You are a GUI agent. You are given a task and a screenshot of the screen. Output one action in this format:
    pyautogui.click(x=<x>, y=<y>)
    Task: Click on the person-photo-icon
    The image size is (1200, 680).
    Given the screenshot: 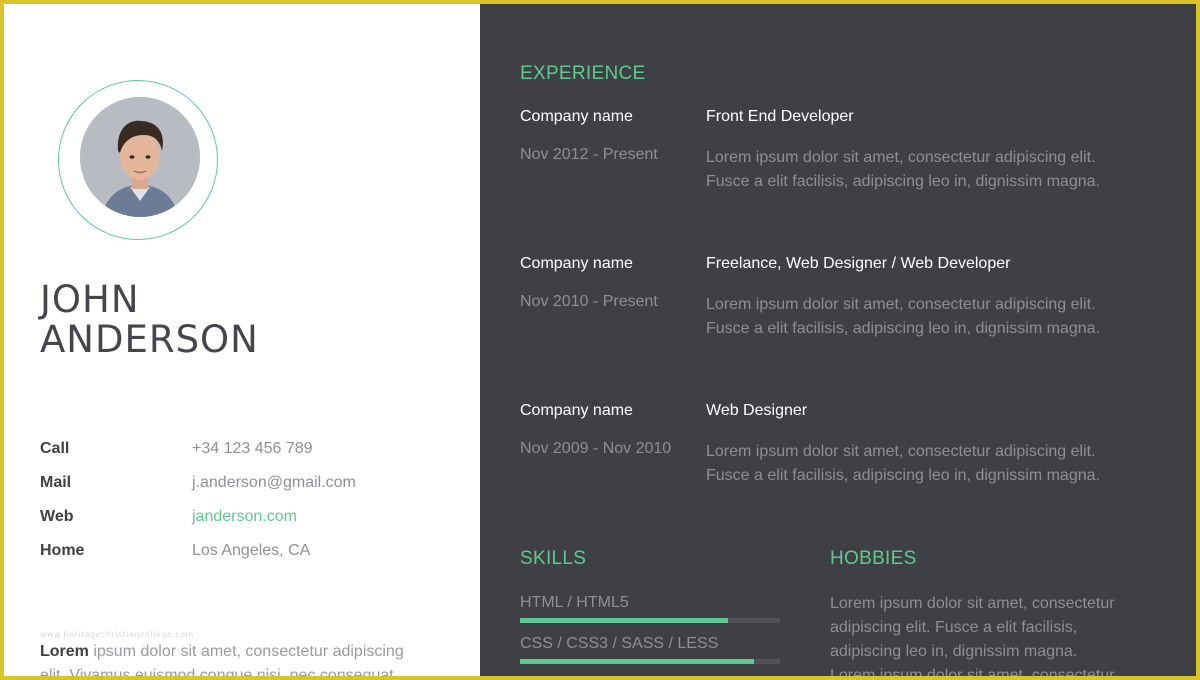 What is the action you would take?
    pyautogui.click(x=140, y=157)
    